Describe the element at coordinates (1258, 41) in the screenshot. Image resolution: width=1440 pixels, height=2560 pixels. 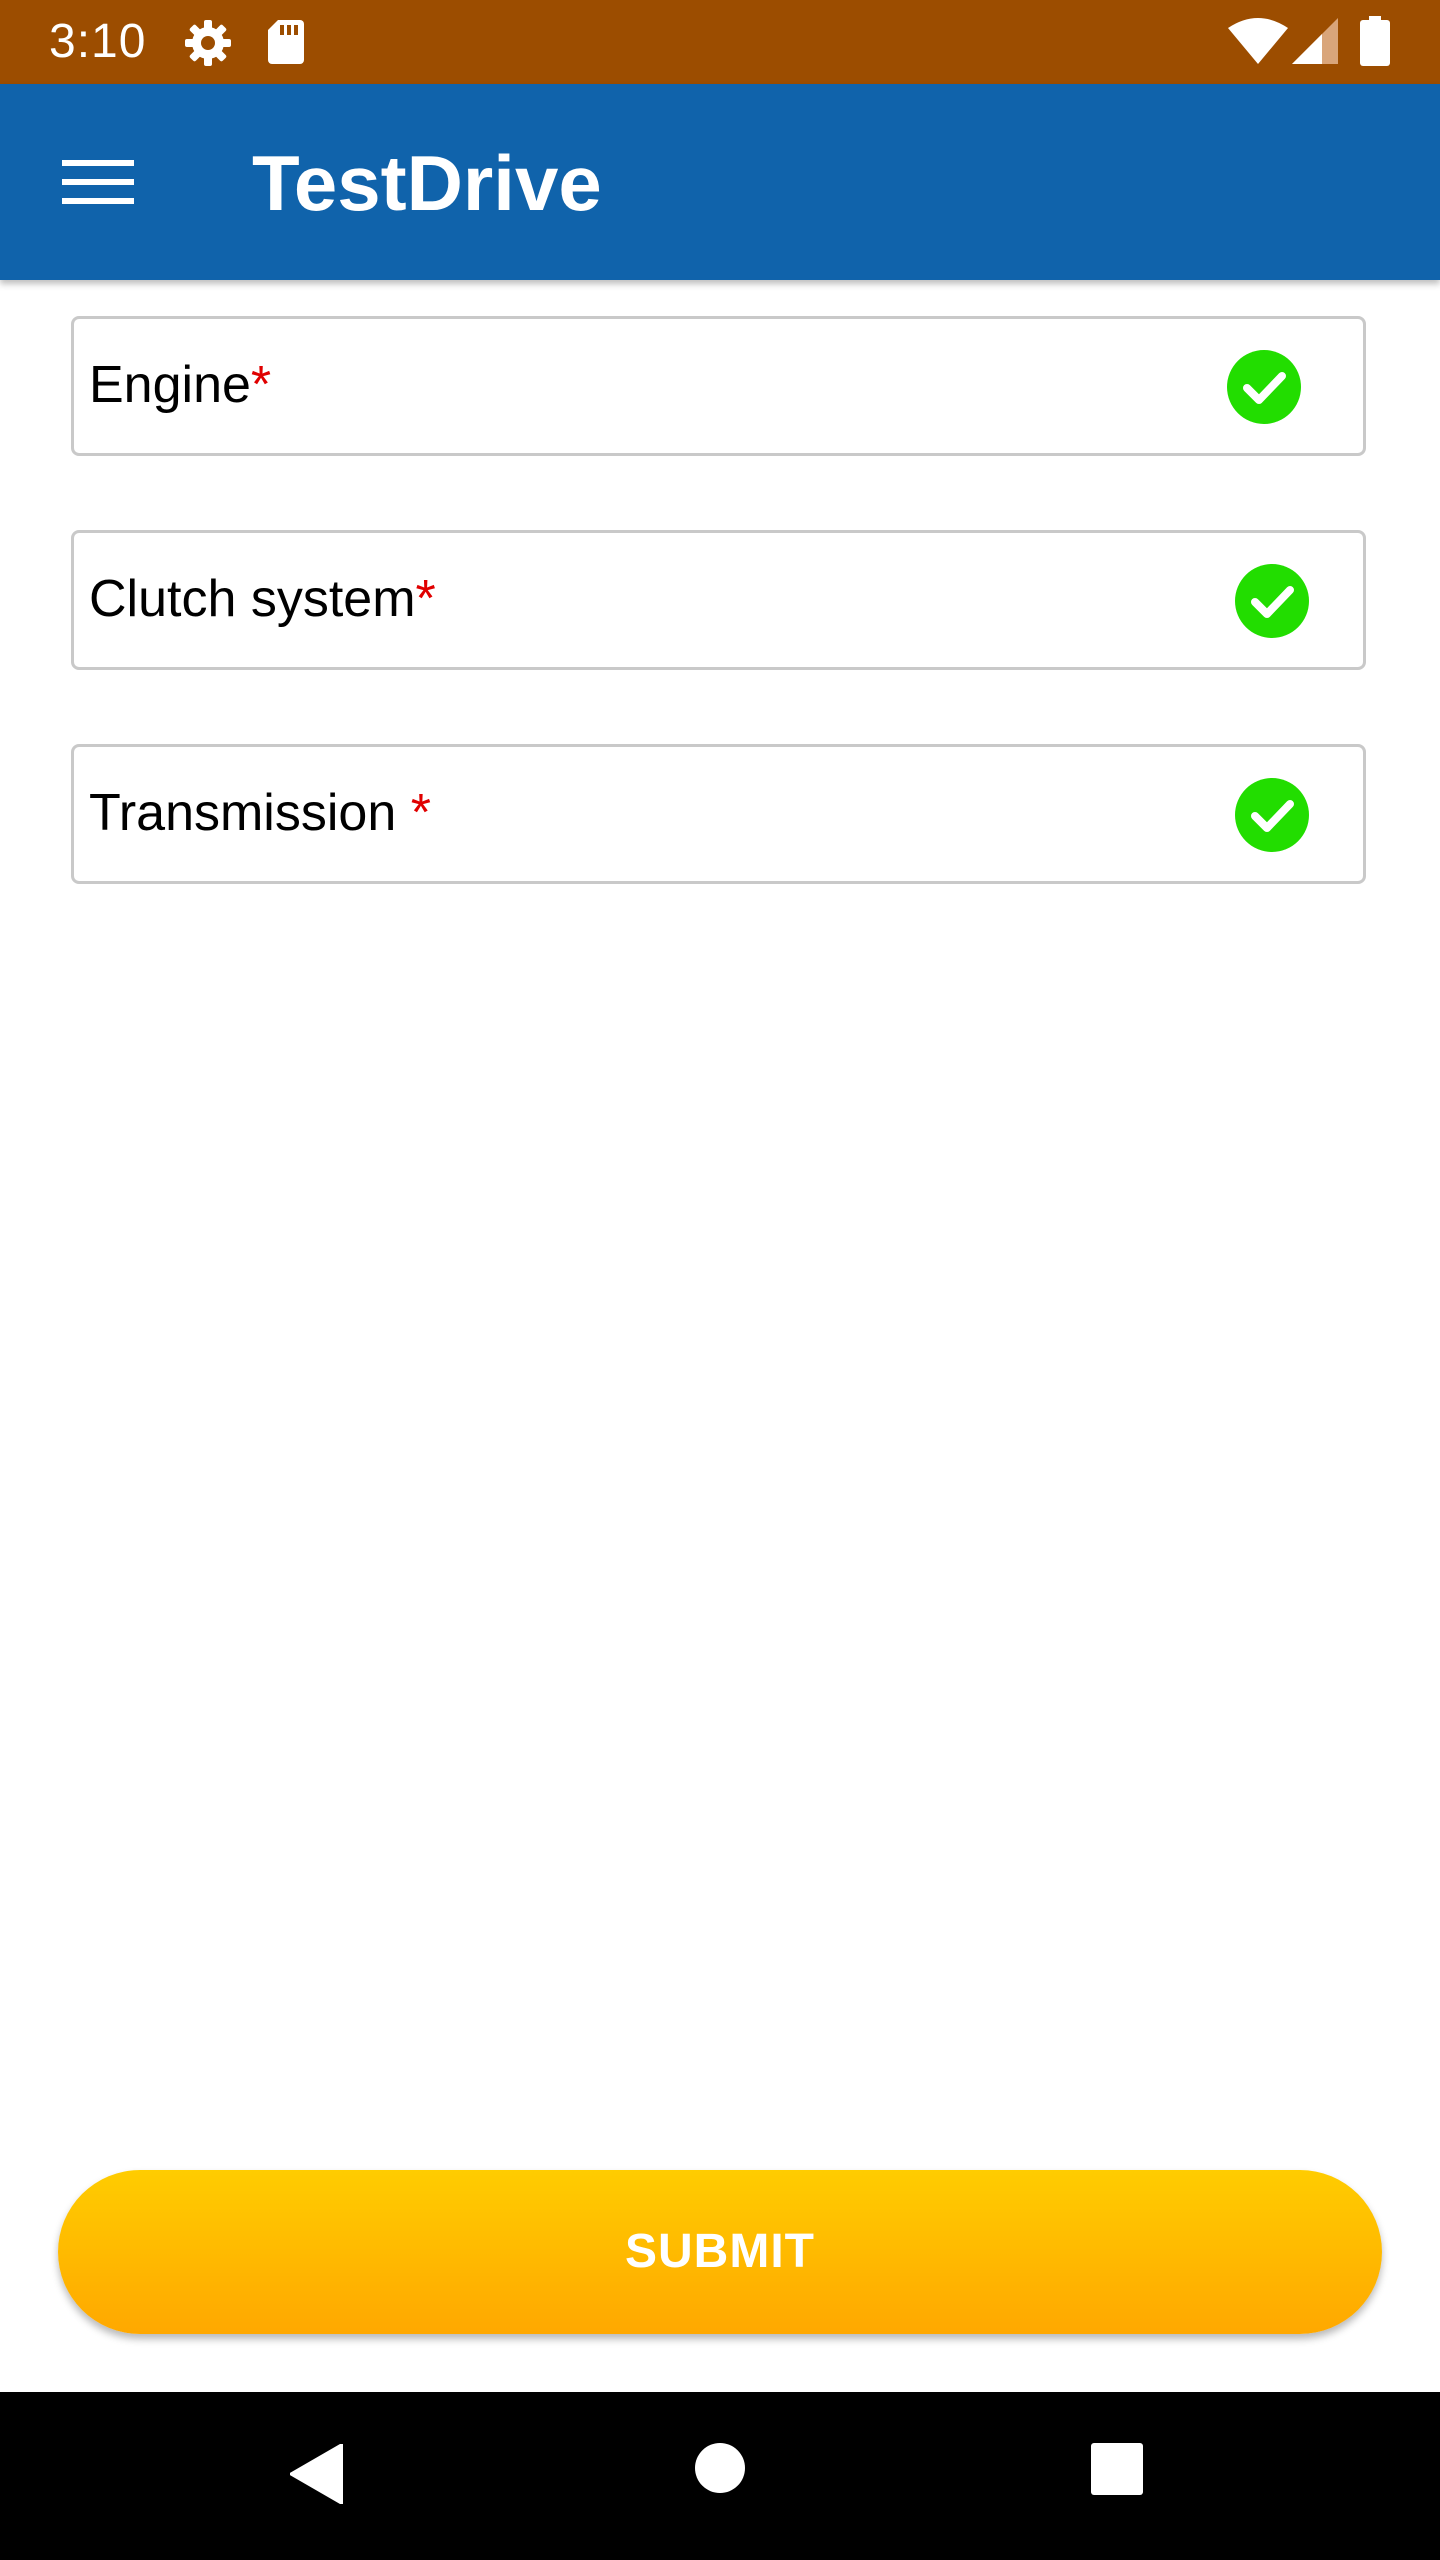
I see `wifi-icon` at that location.